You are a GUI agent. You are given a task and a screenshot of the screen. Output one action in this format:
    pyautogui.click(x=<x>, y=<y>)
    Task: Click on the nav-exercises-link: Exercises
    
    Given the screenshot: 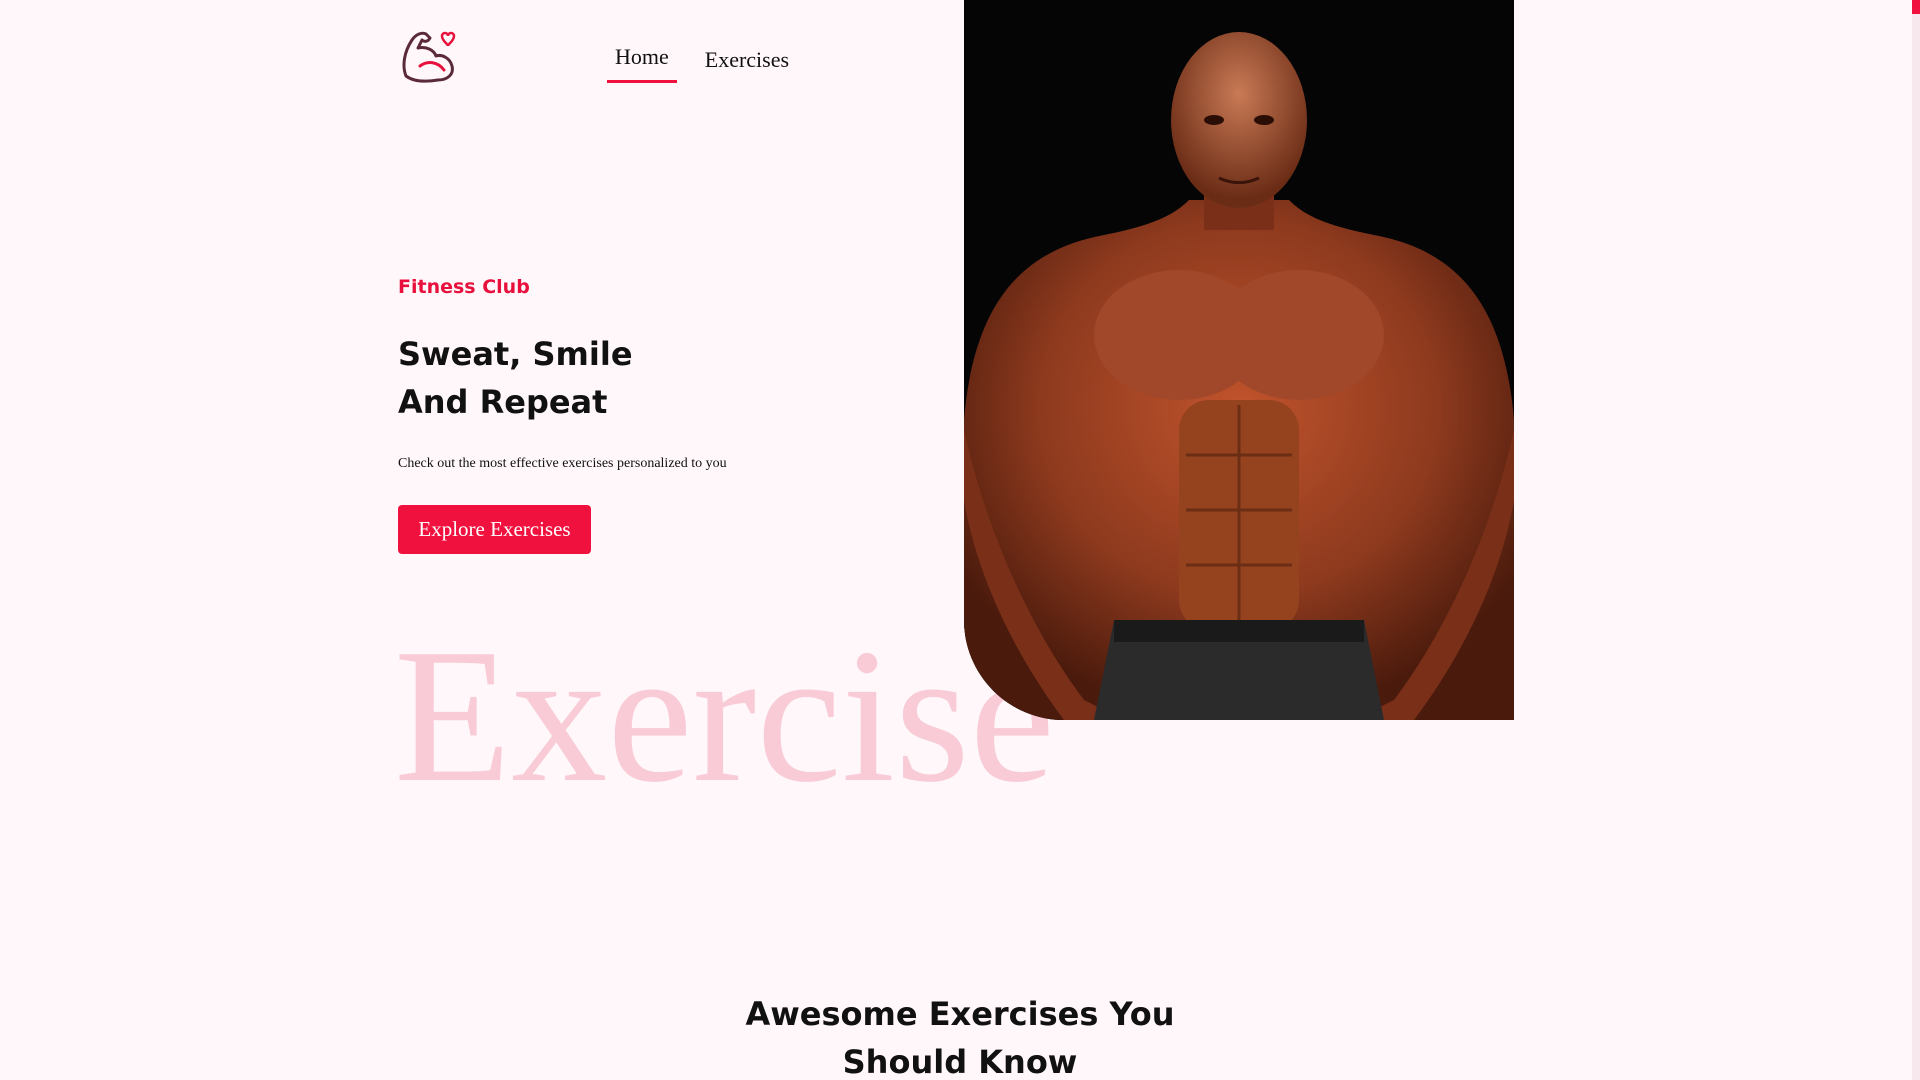 What is the action you would take?
    pyautogui.click(x=747, y=66)
    